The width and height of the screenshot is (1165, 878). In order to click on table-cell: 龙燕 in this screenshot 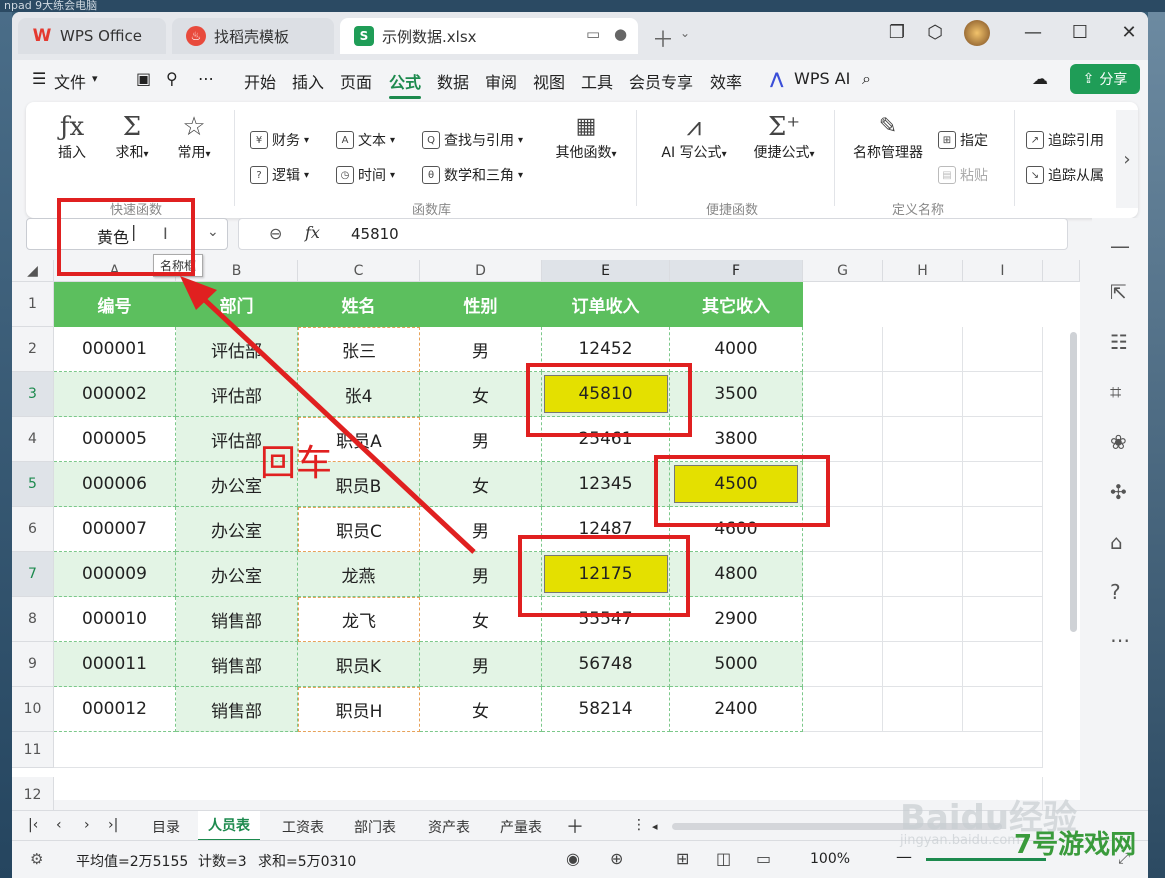, I will do `click(359, 574)`.